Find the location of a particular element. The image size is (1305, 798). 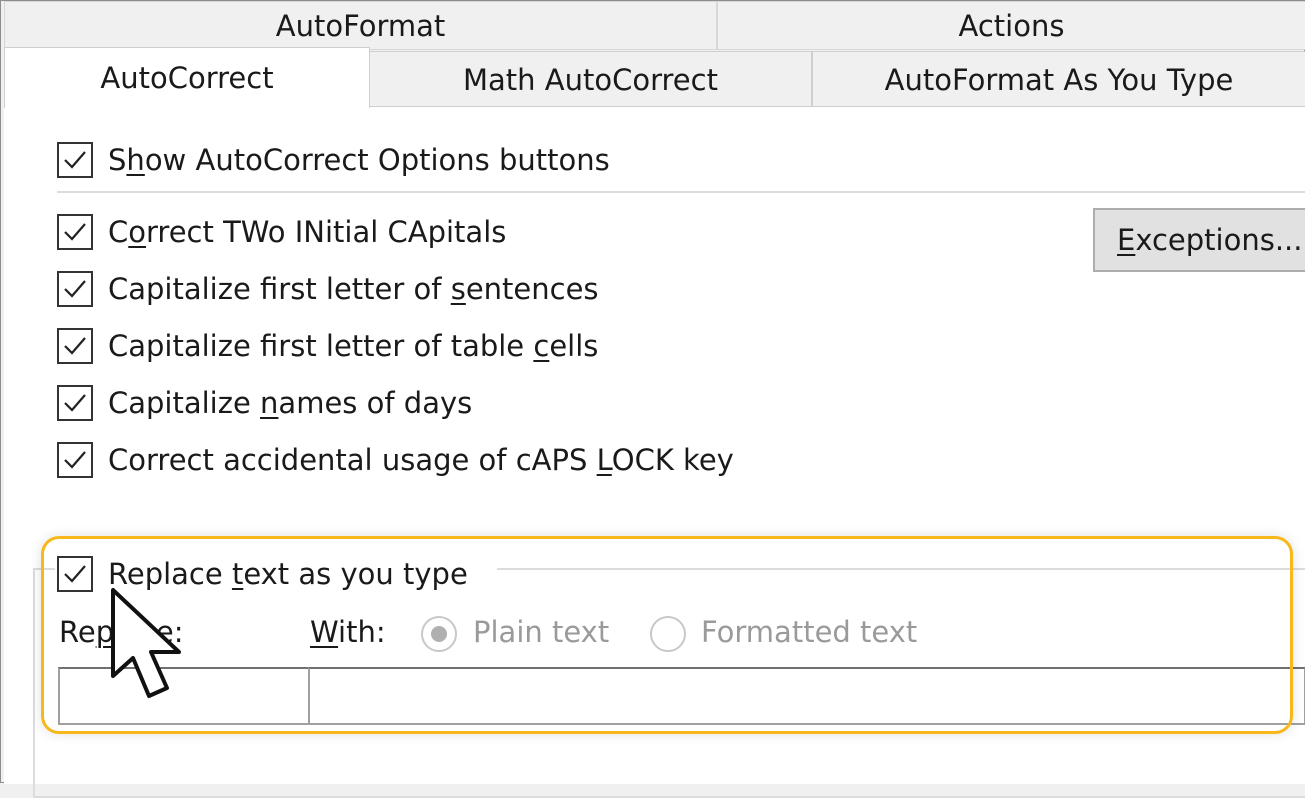

show-autocorrect-options-checkbox is located at coordinates (75, 160).